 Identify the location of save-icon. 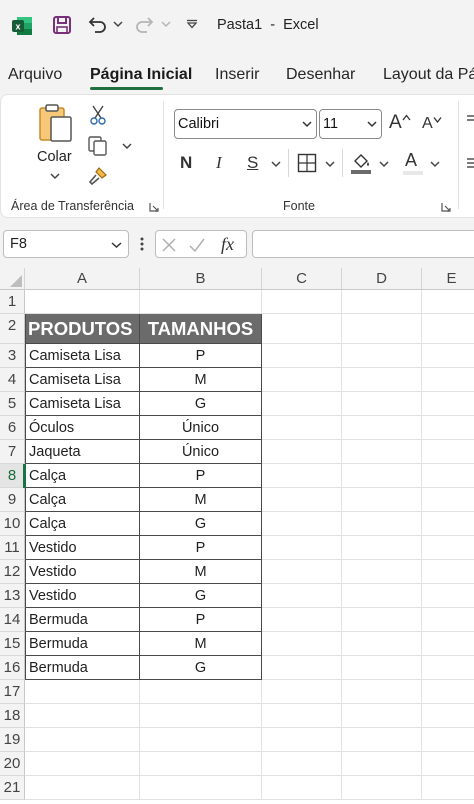
(62, 25).